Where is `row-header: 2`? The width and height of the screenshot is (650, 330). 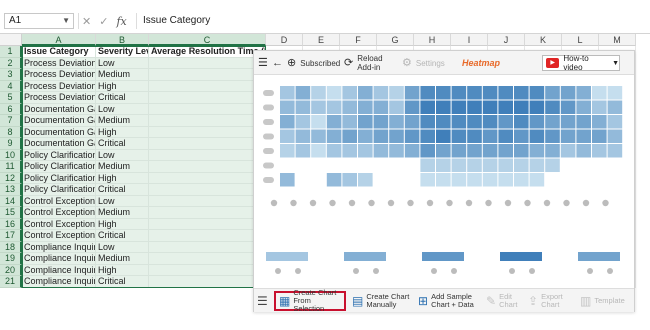
row-header: 2 is located at coordinates (11, 63).